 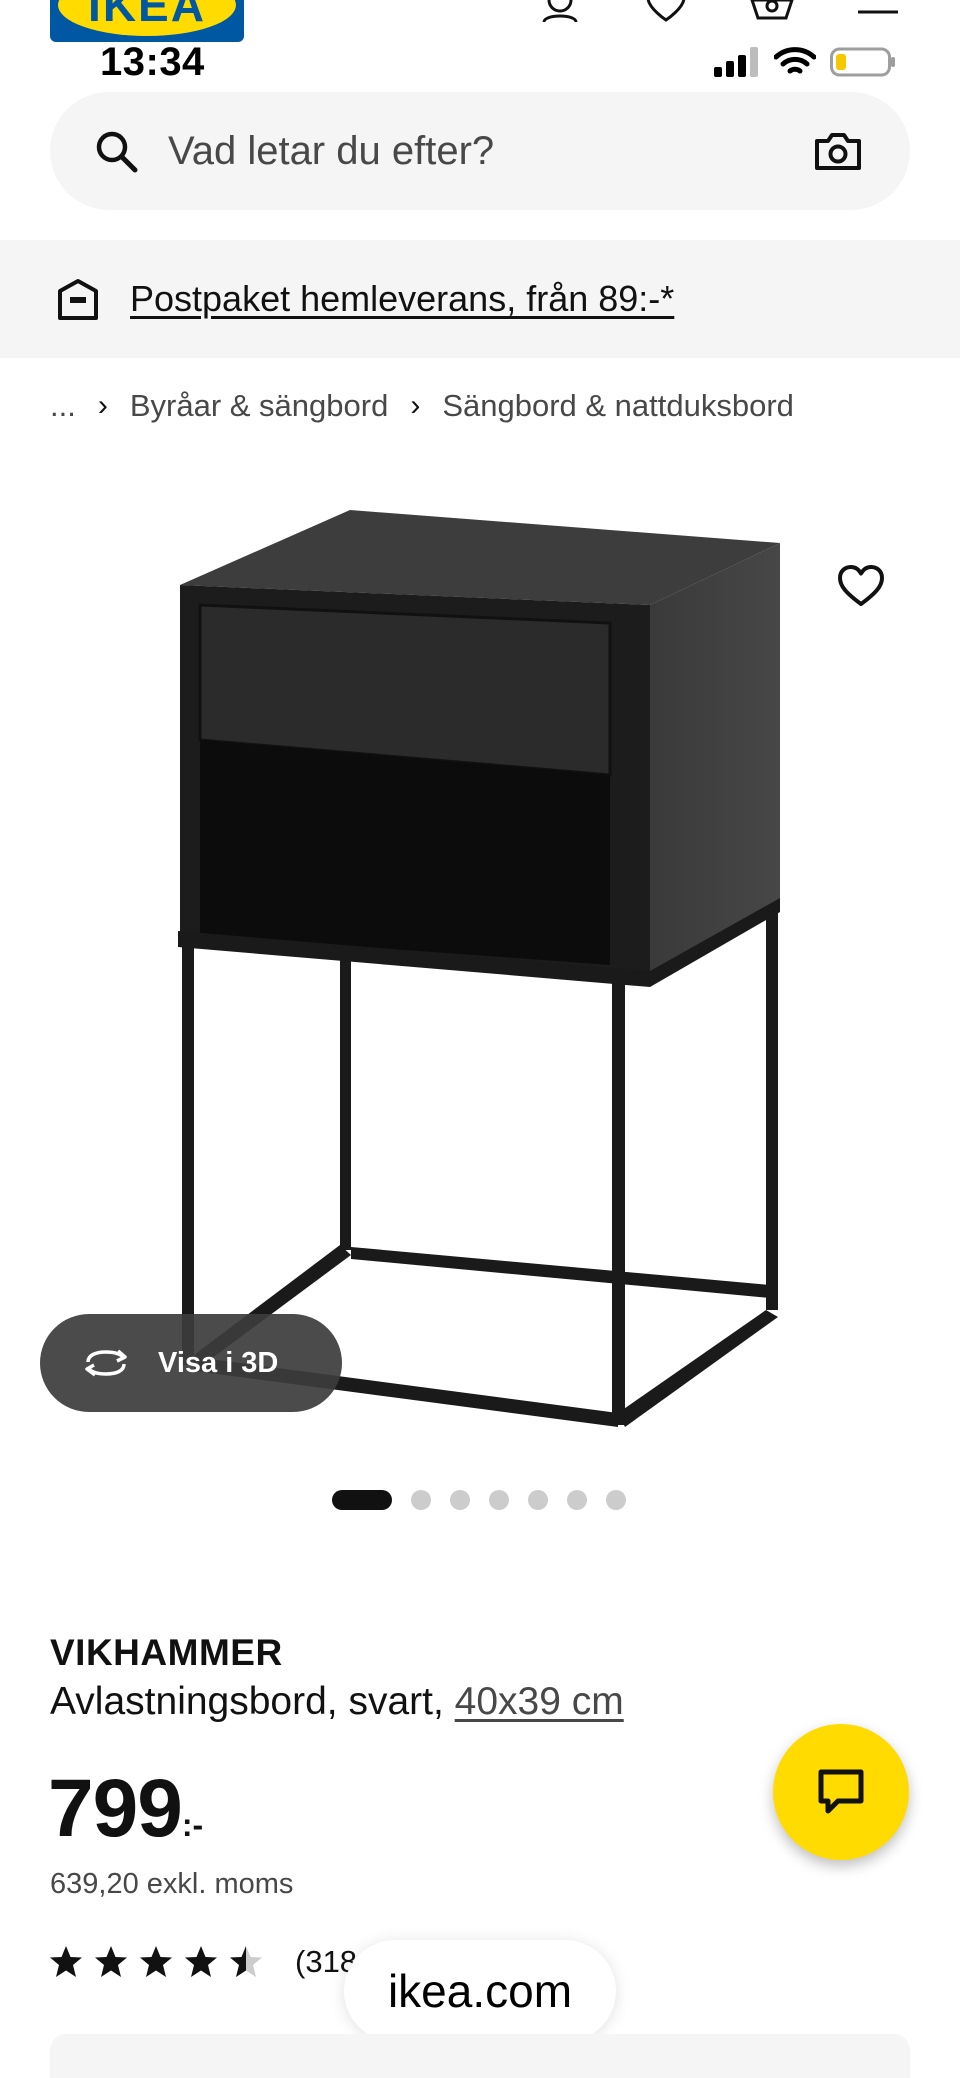 I want to click on delivery-banner: Postpaket hemleverans, från 89:-*, so click(x=480, y=299).